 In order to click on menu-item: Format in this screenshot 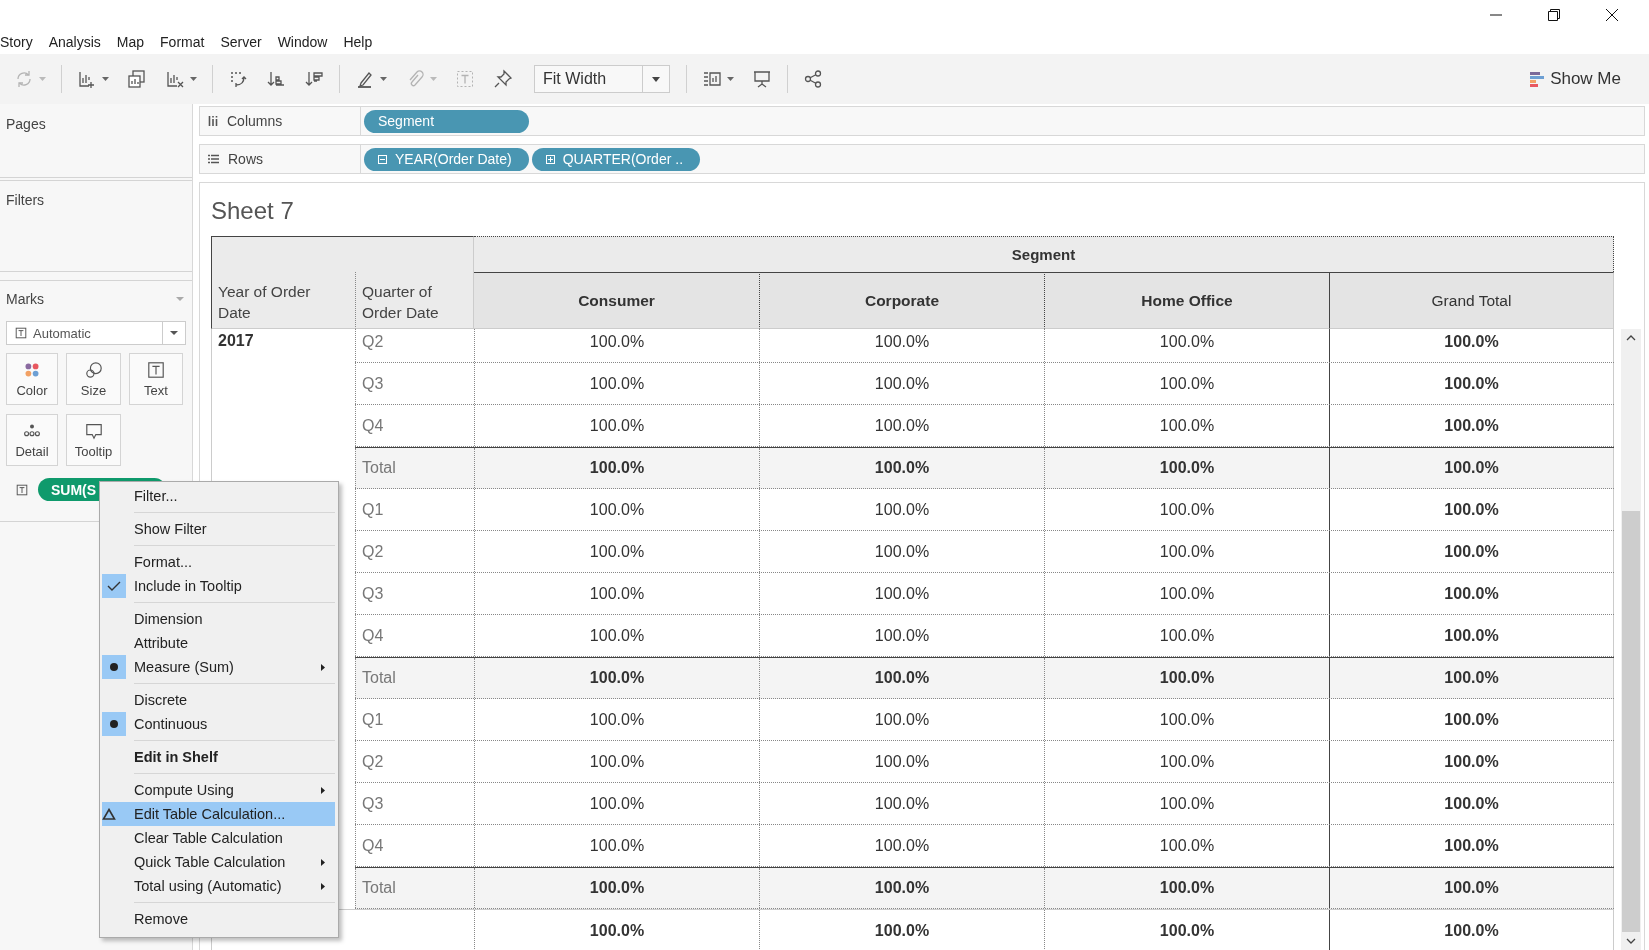, I will do `click(182, 42)`.